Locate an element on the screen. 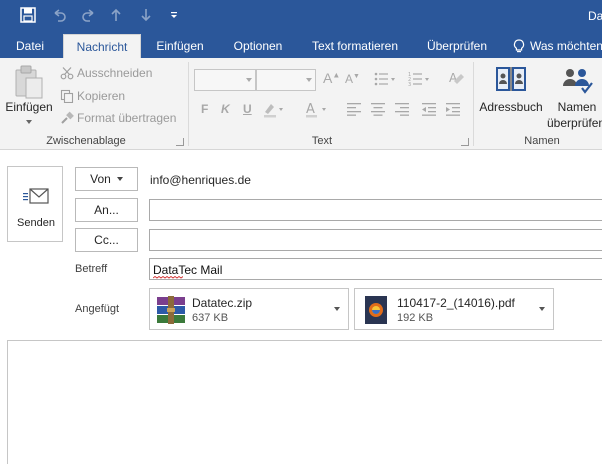 Image resolution: width=602 pixels, height=464 pixels. names-group-label: Namen is located at coordinates (542, 141).